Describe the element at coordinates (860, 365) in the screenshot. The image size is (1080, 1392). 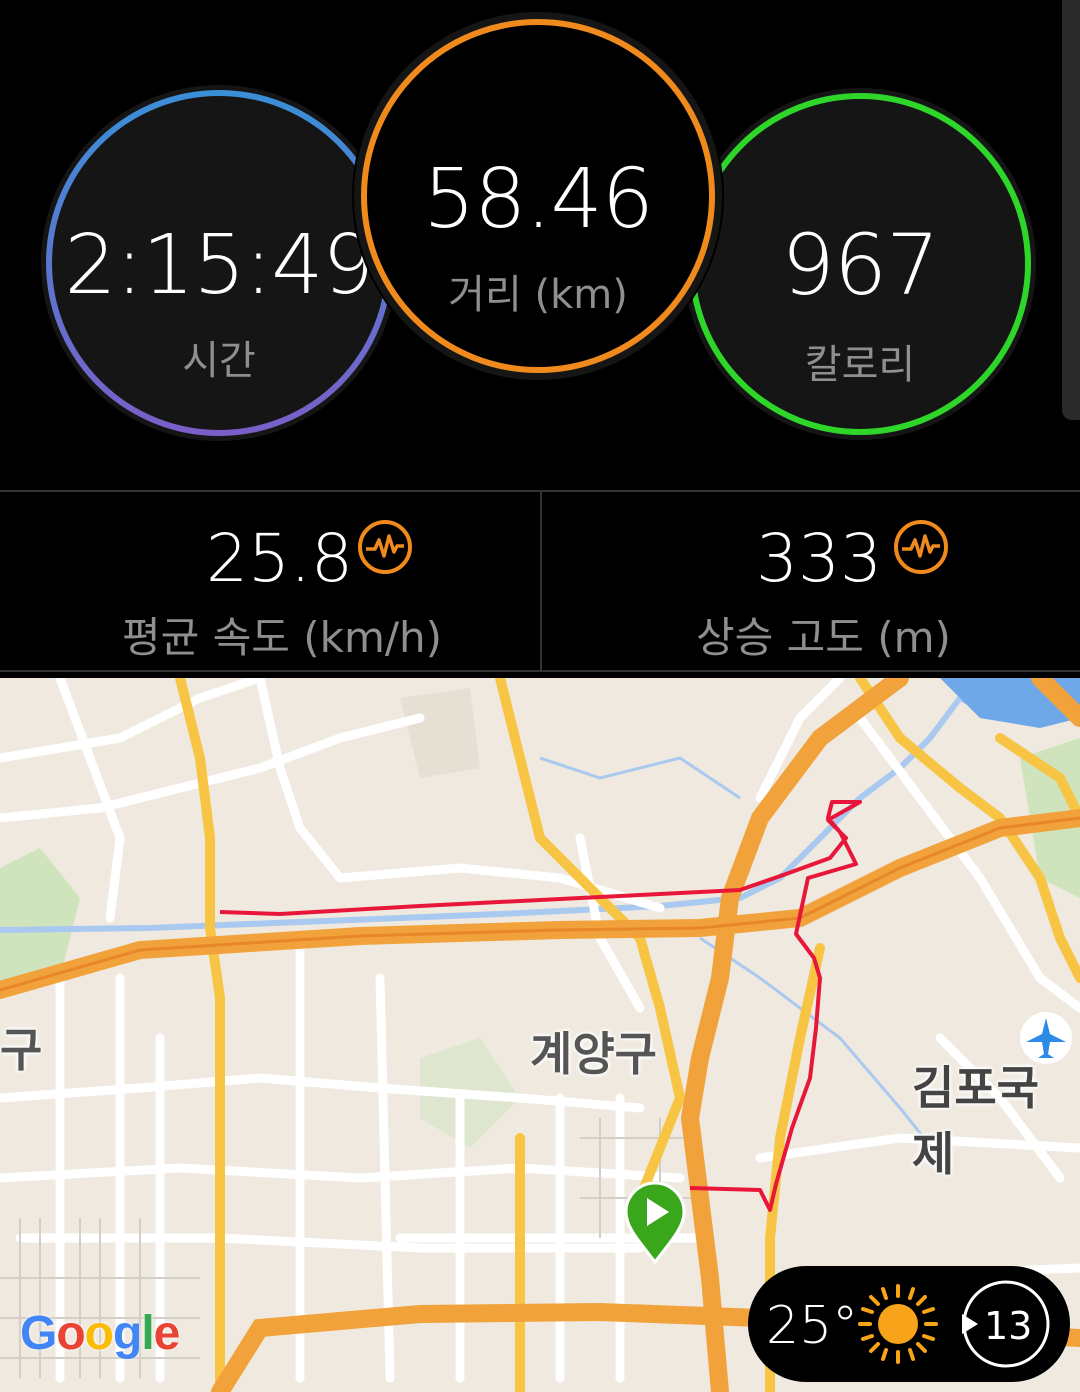
I see `calories-label: 칼로리` at that location.